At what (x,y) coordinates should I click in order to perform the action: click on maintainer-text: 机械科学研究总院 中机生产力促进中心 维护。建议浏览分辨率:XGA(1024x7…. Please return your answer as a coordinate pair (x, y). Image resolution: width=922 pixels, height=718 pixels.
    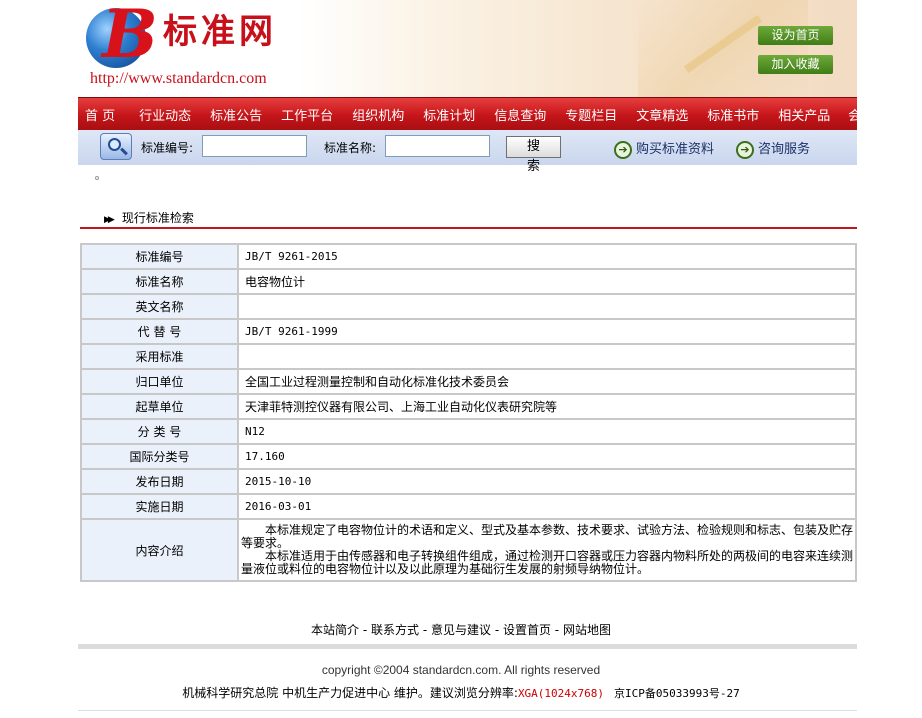
    Looking at the image, I should click on (461, 692).